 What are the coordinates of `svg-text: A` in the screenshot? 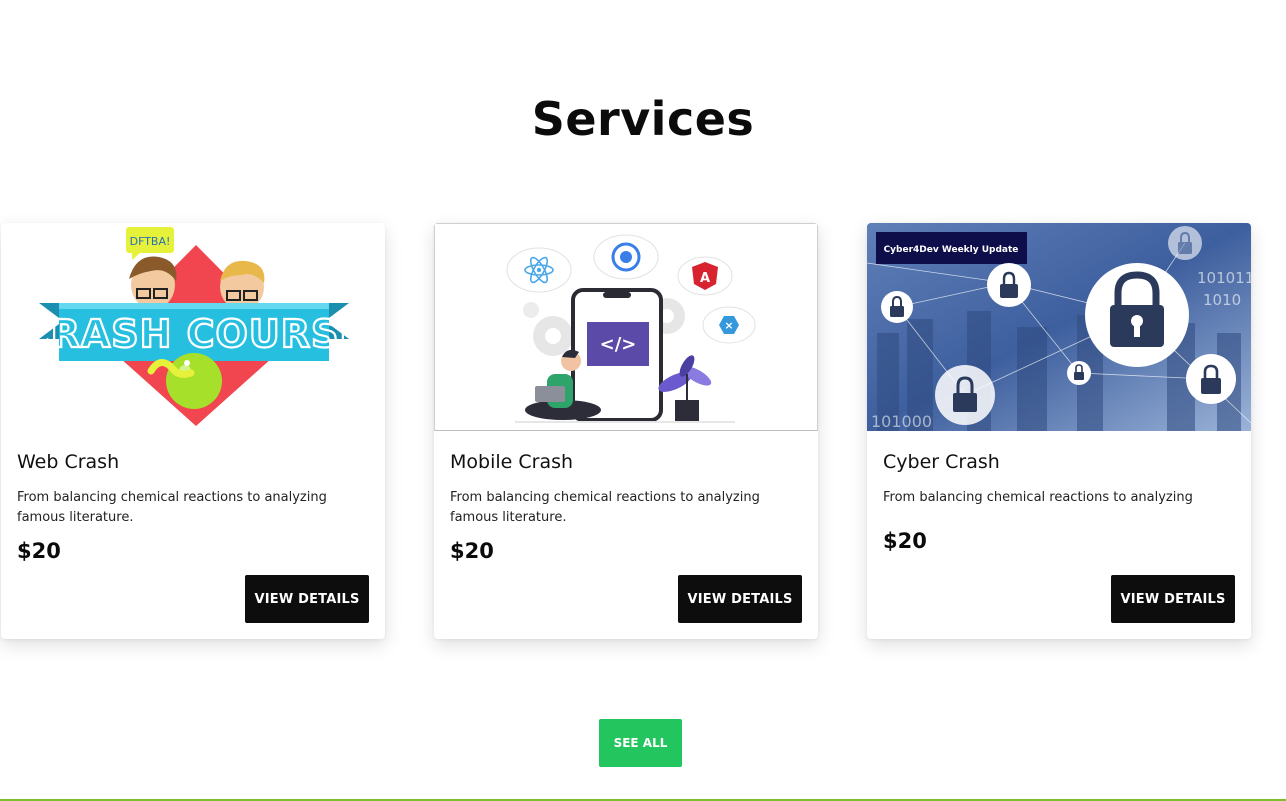 It's located at (705, 278).